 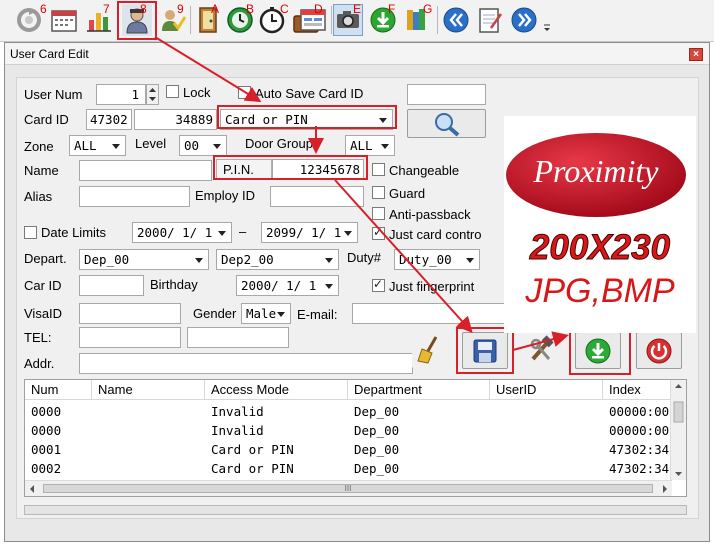 I want to click on overflow-chevron-icon, so click(x=547, y=27).